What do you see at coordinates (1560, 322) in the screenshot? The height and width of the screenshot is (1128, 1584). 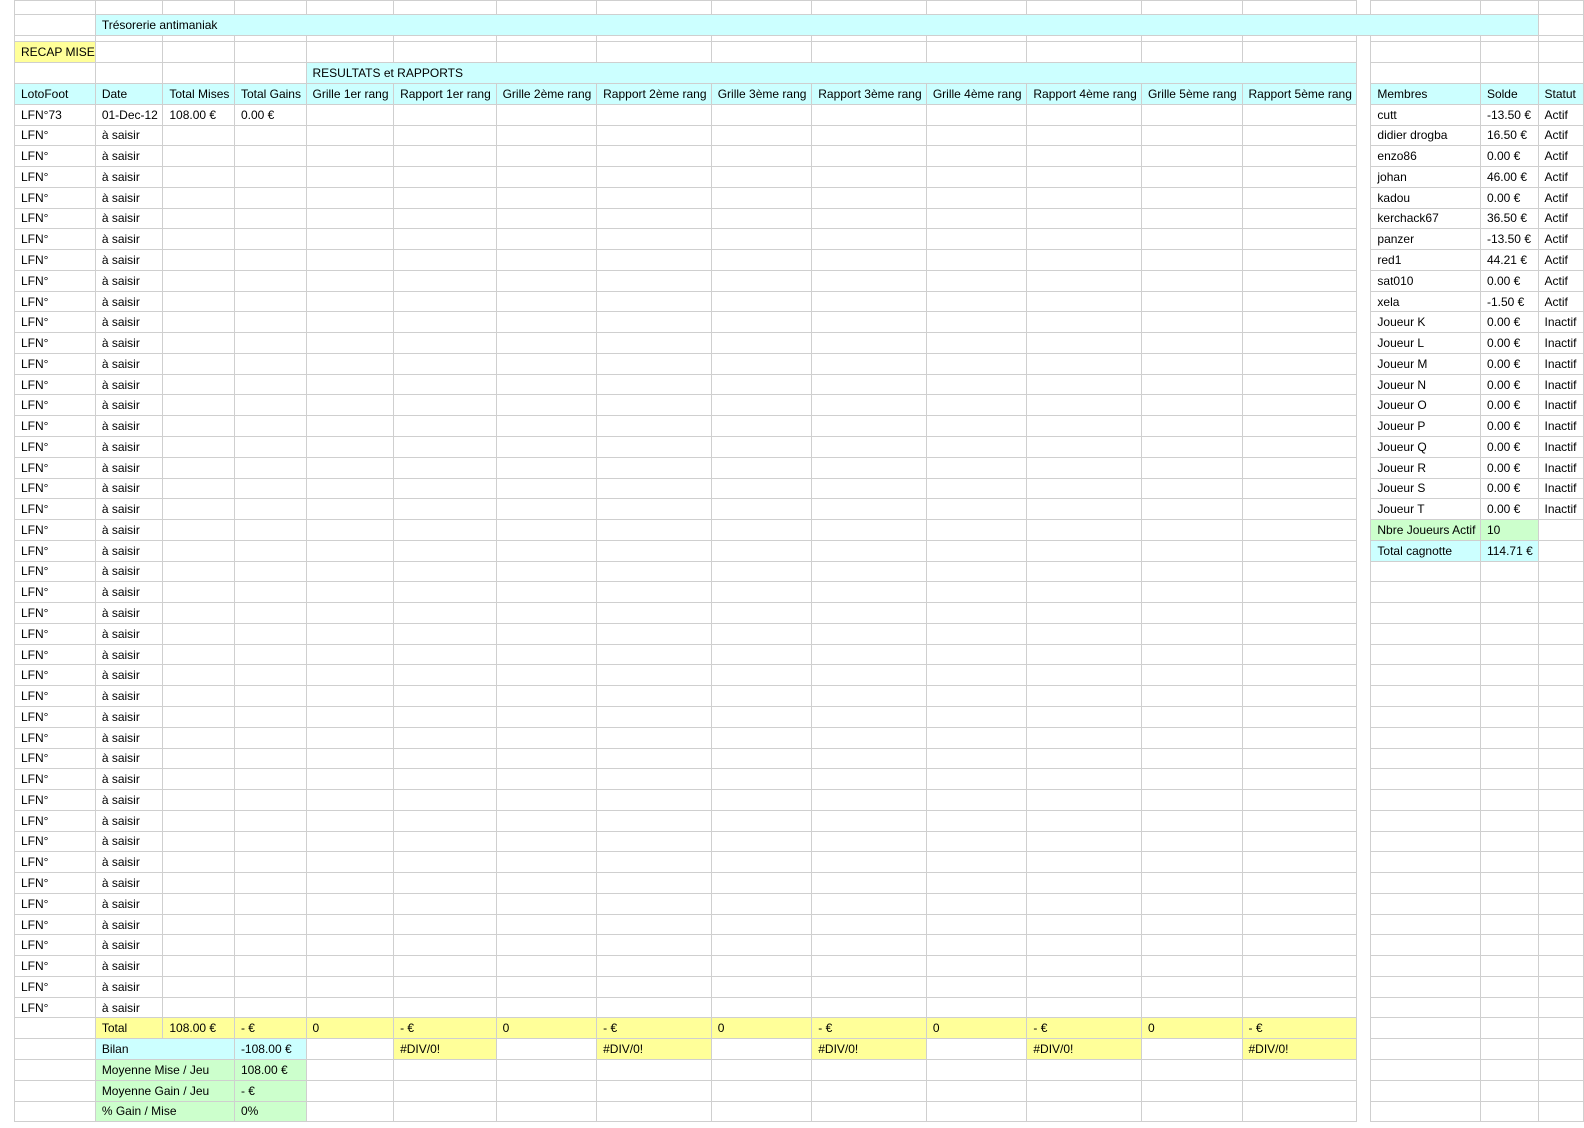 I see `member-statut: Inactif` at bounding box center [1560, 322].